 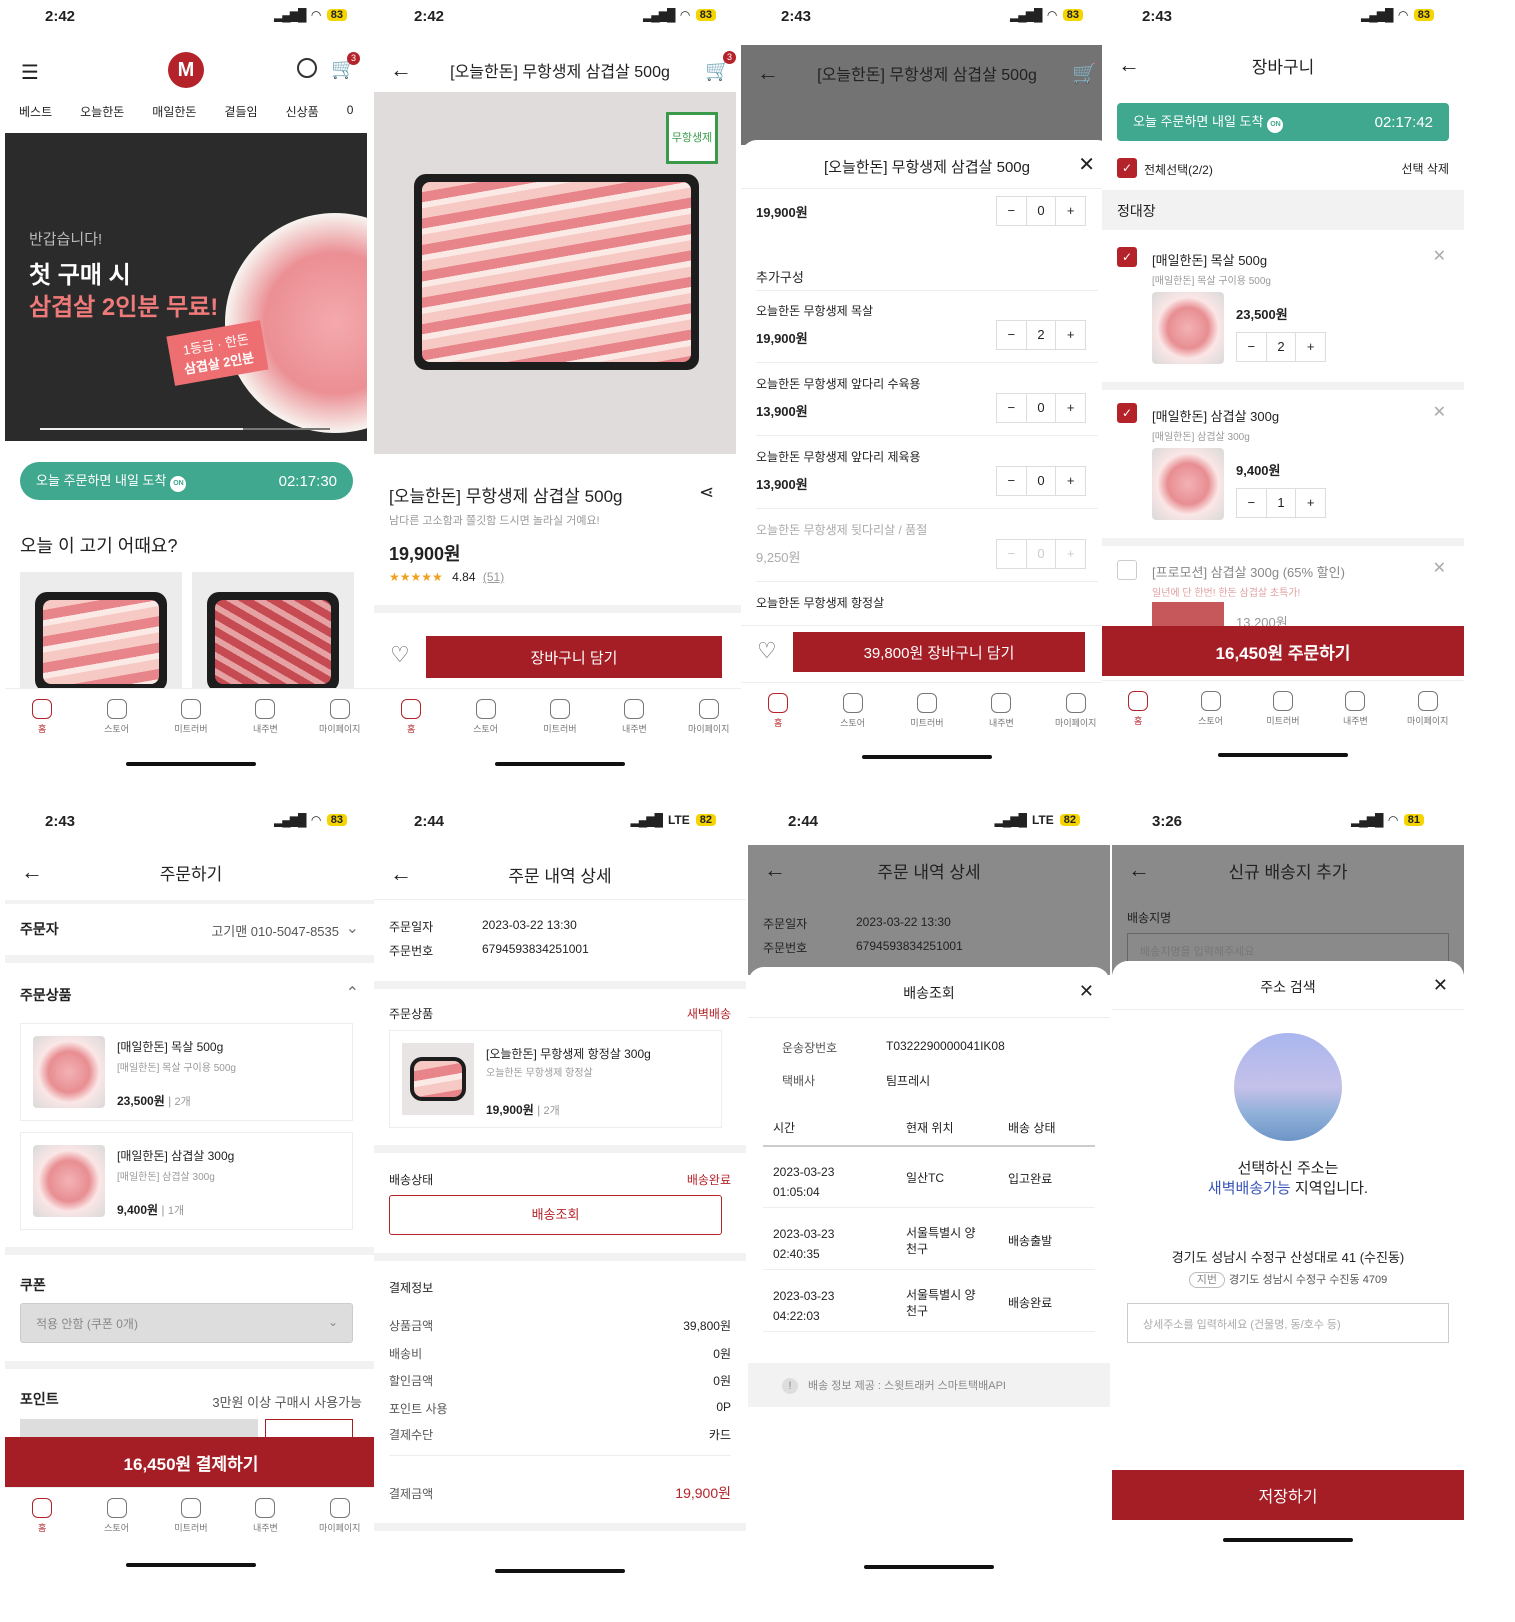 I want to click on menu-icon: ☰, so click(x=30, y=72).